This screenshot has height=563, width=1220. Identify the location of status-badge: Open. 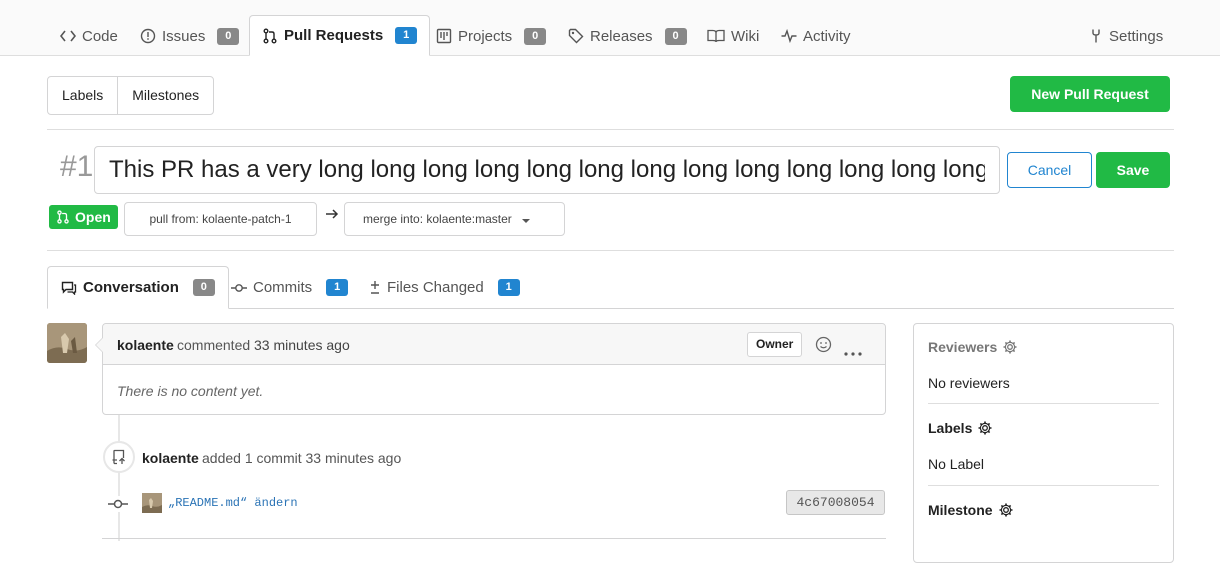
(83, 217).